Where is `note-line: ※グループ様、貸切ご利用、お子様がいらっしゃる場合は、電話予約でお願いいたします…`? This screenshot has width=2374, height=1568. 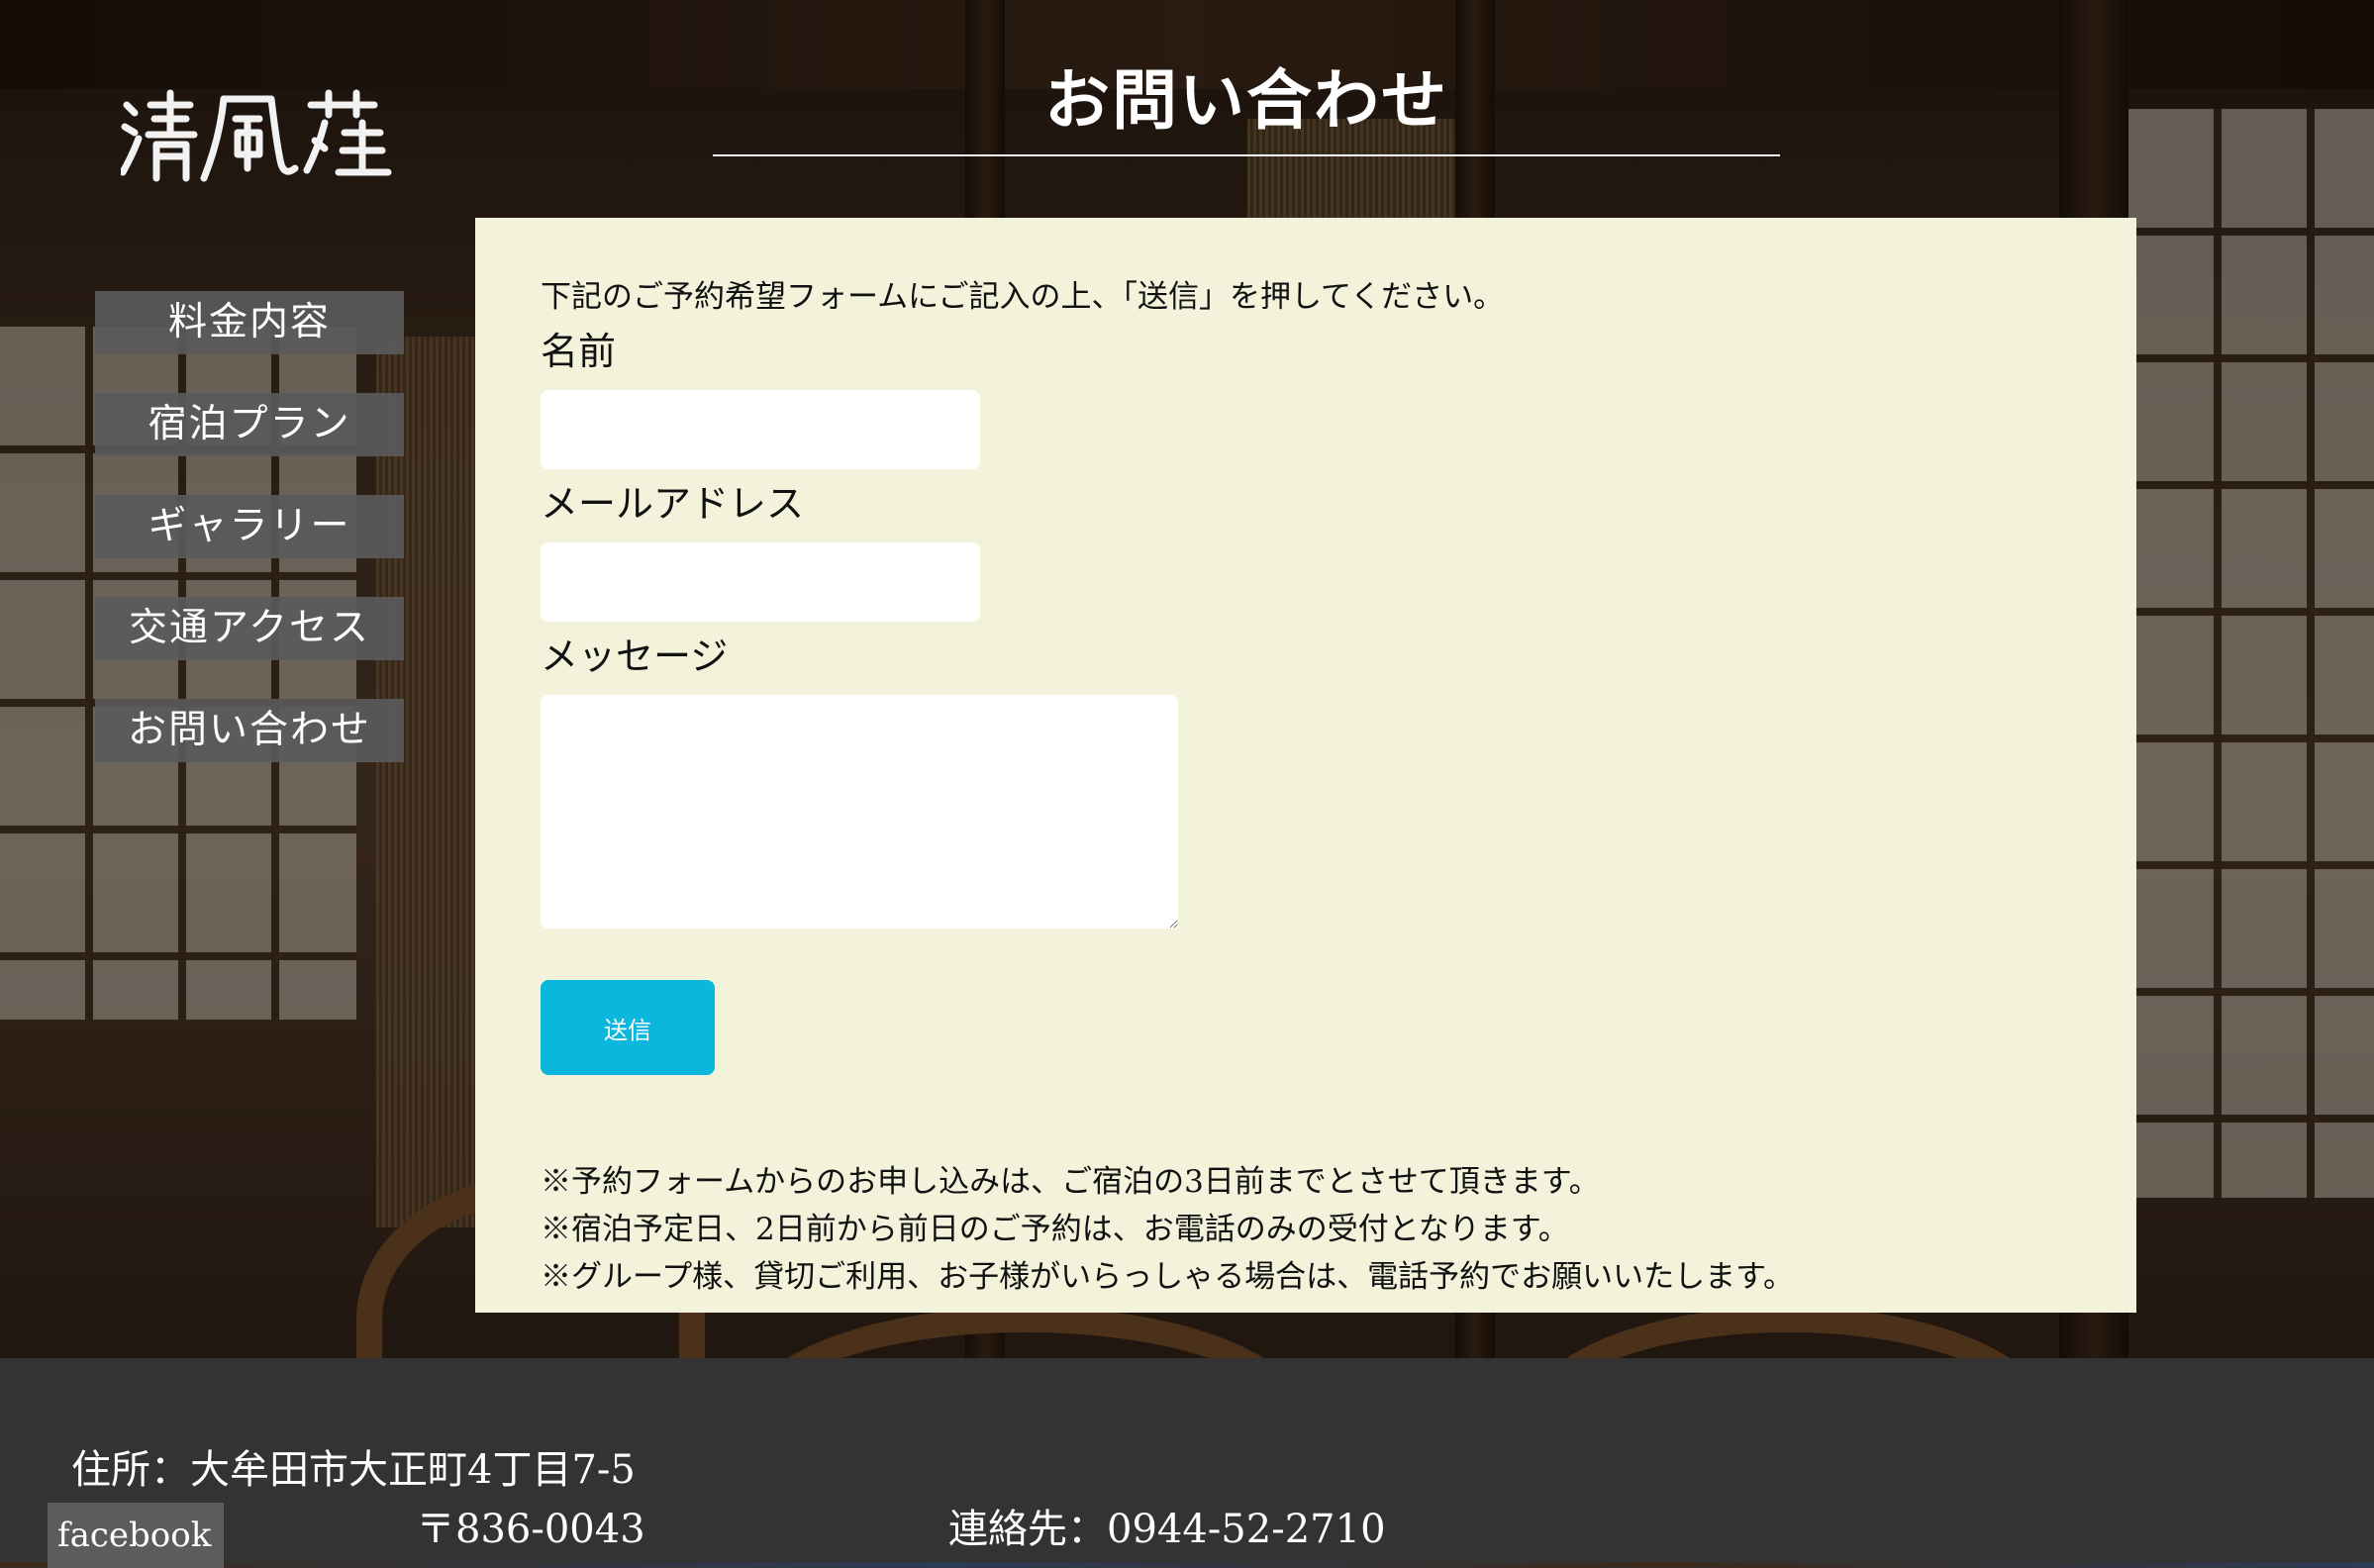
note-line: ※グループ様、貸切ご利用、お子様がいらっしゃる場合は、電話予約でお願いいたします… is located at coordinates (1168, 1277).